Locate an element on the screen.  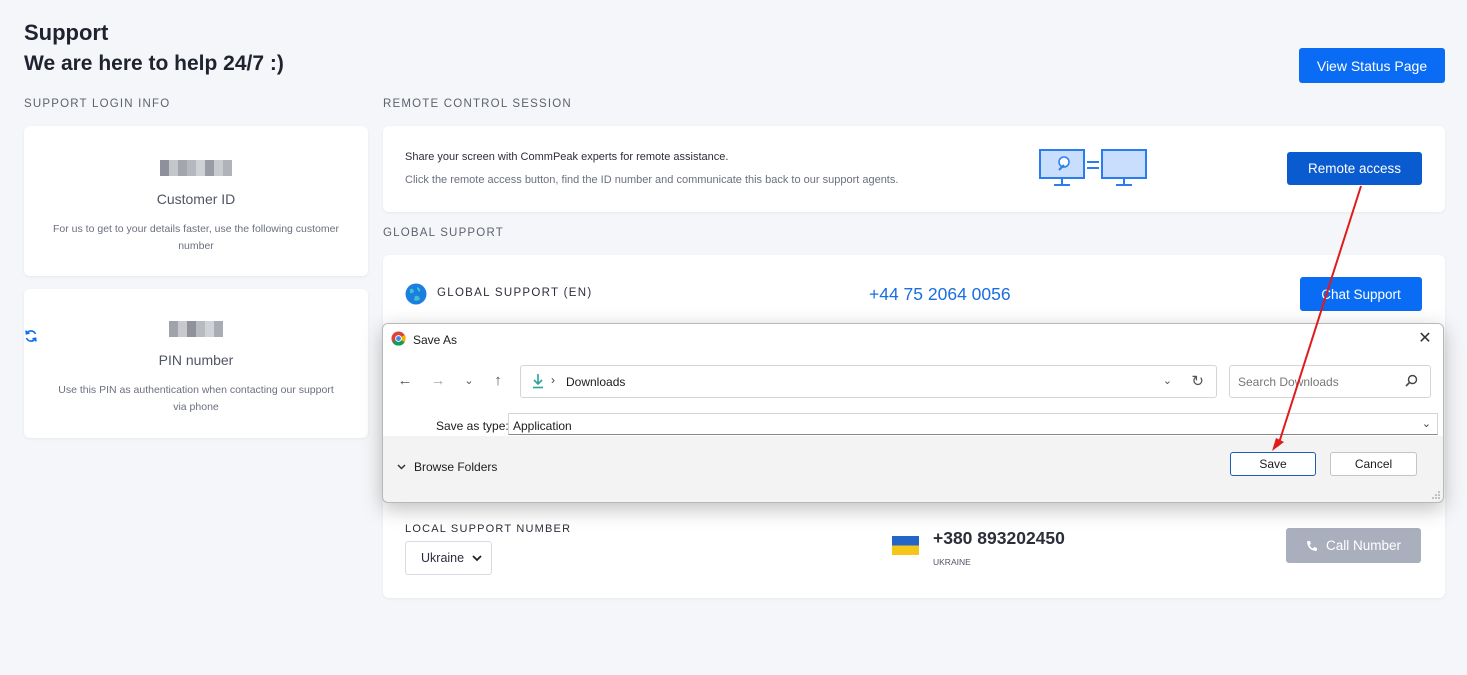
dialog-title: Save As is located at coordinates (435, 340).